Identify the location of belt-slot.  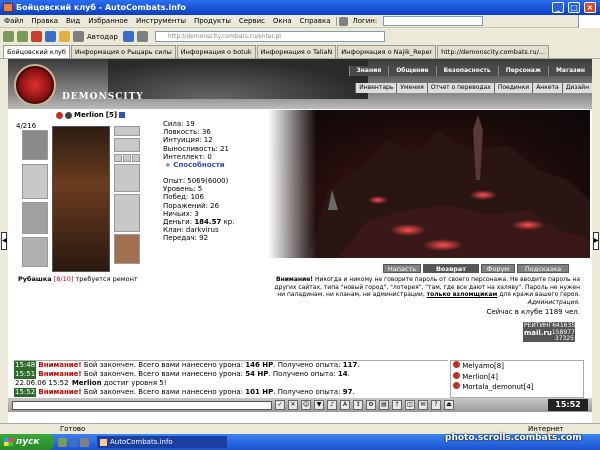
(35, 252).